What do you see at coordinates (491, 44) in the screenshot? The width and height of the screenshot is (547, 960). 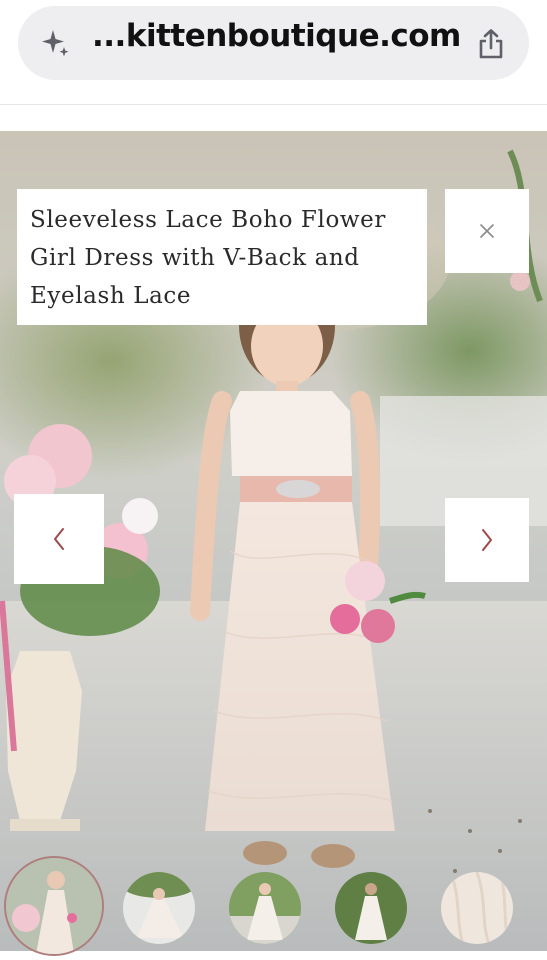 I see `share-icon` at bounding box center [491, 44].